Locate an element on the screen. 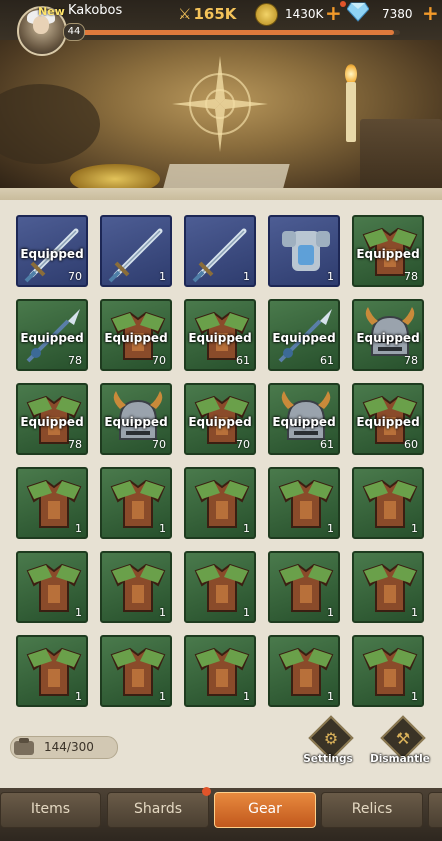 The width and height of the screenshot is (442, 841). gear-icon: ⚙ is located at coordinates (331, 738).